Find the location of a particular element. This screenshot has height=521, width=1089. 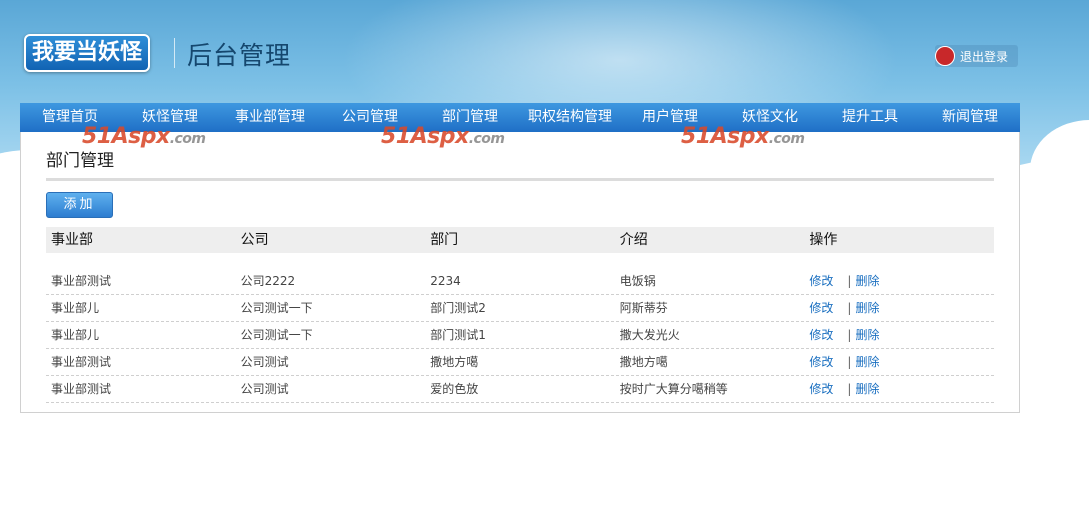

cell-department: 爱的色放 is located at coordinates (454, 389).